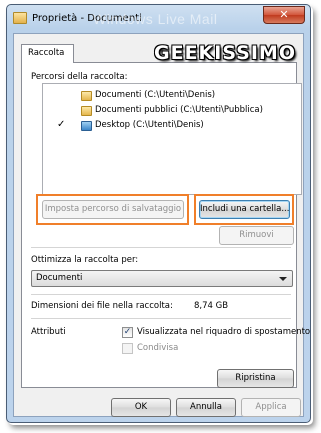 The width and height of the screenshot is (321, 433). Describe the element at coordinates (141, 407) in the screenshot. I see `ok-button: OK` at that location.